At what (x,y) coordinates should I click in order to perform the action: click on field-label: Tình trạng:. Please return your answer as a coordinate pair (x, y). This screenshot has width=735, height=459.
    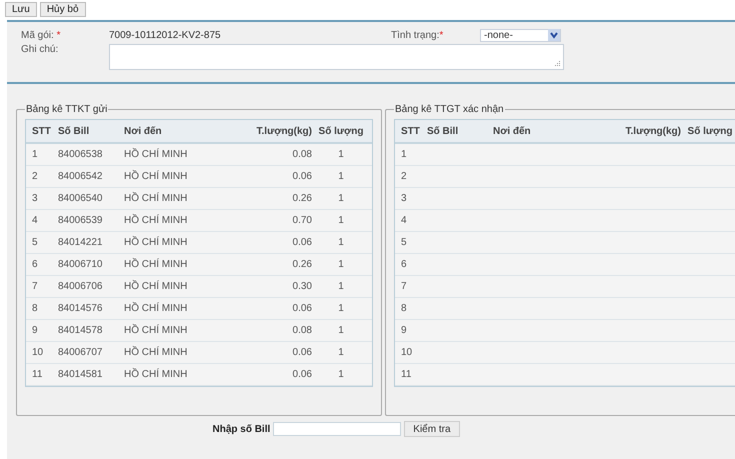
    Looking at the image, I should click on (415, 35).